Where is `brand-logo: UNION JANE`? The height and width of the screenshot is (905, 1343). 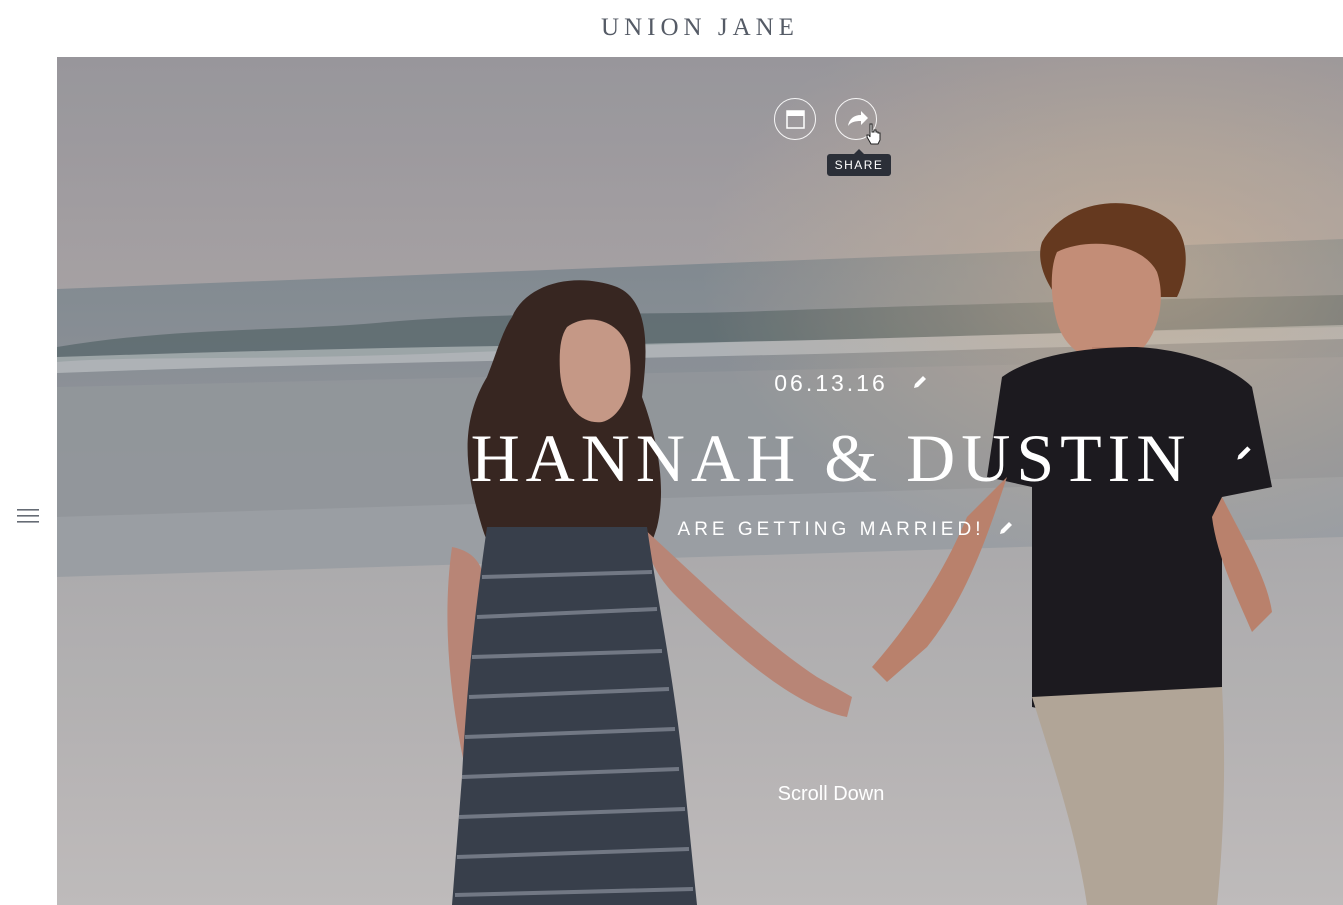 brand-logo: UNION JANE is located at coordinates (700, 28).